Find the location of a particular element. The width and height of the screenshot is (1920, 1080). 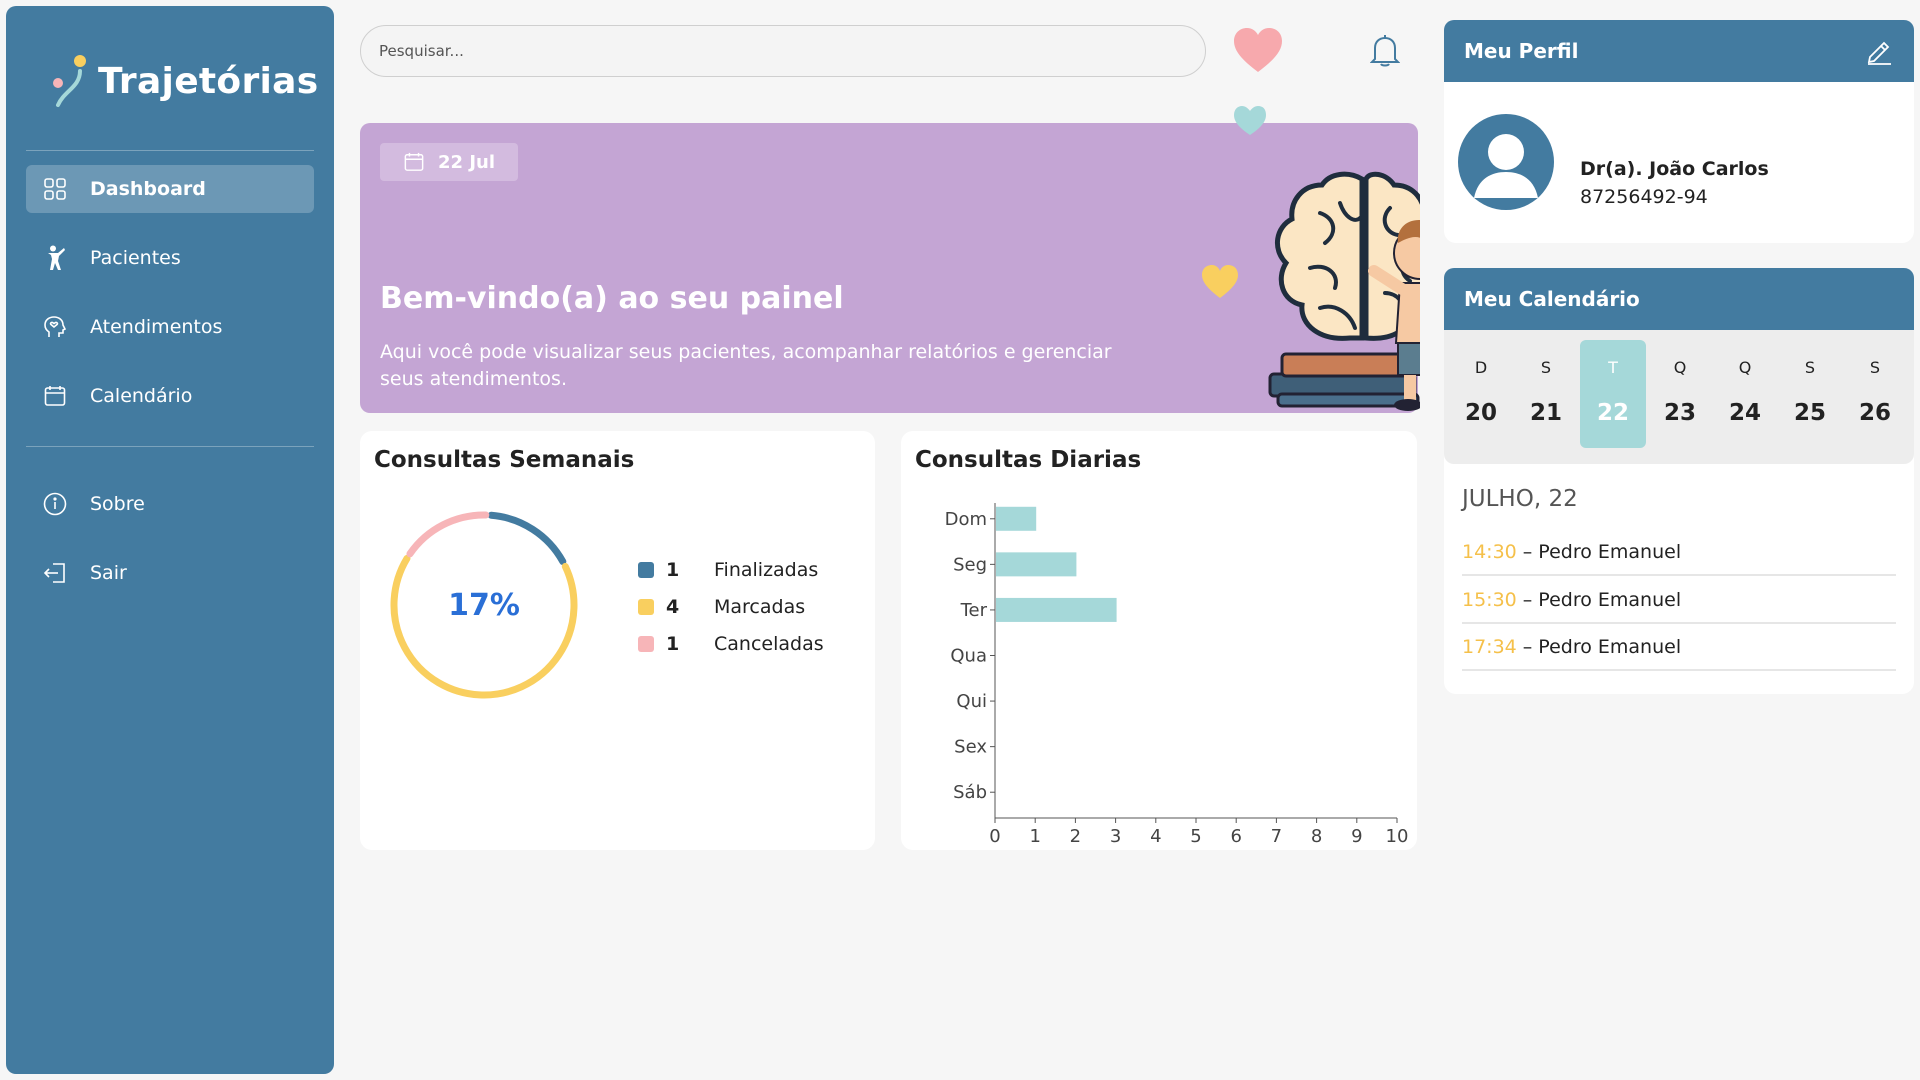

x-tick-label: 7 is located at coordinates (1276, 836).